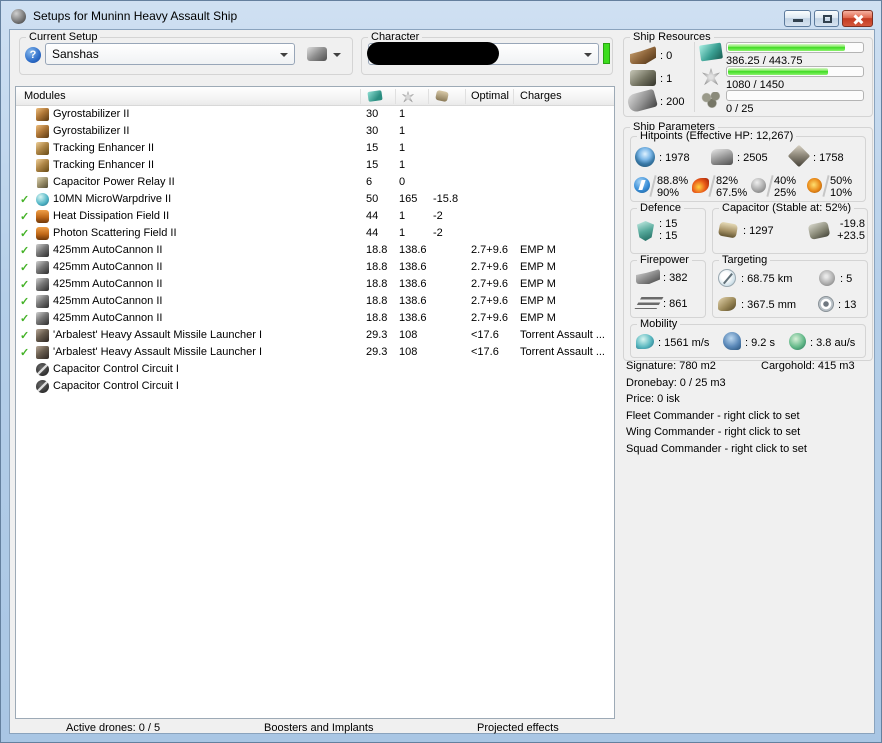  Describe the element at coordinates (797, 18) in the screenshot. I see `minimize-button` at that location.